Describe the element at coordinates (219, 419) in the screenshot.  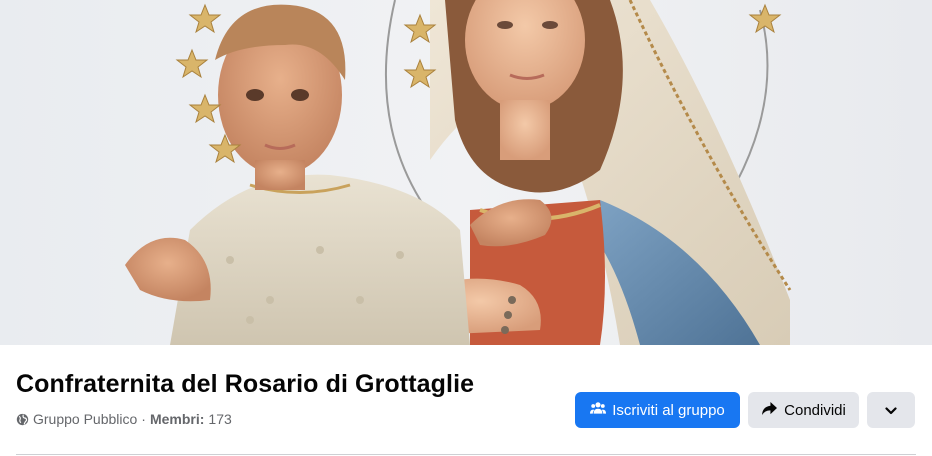
I see `members-count: 173` at that location.